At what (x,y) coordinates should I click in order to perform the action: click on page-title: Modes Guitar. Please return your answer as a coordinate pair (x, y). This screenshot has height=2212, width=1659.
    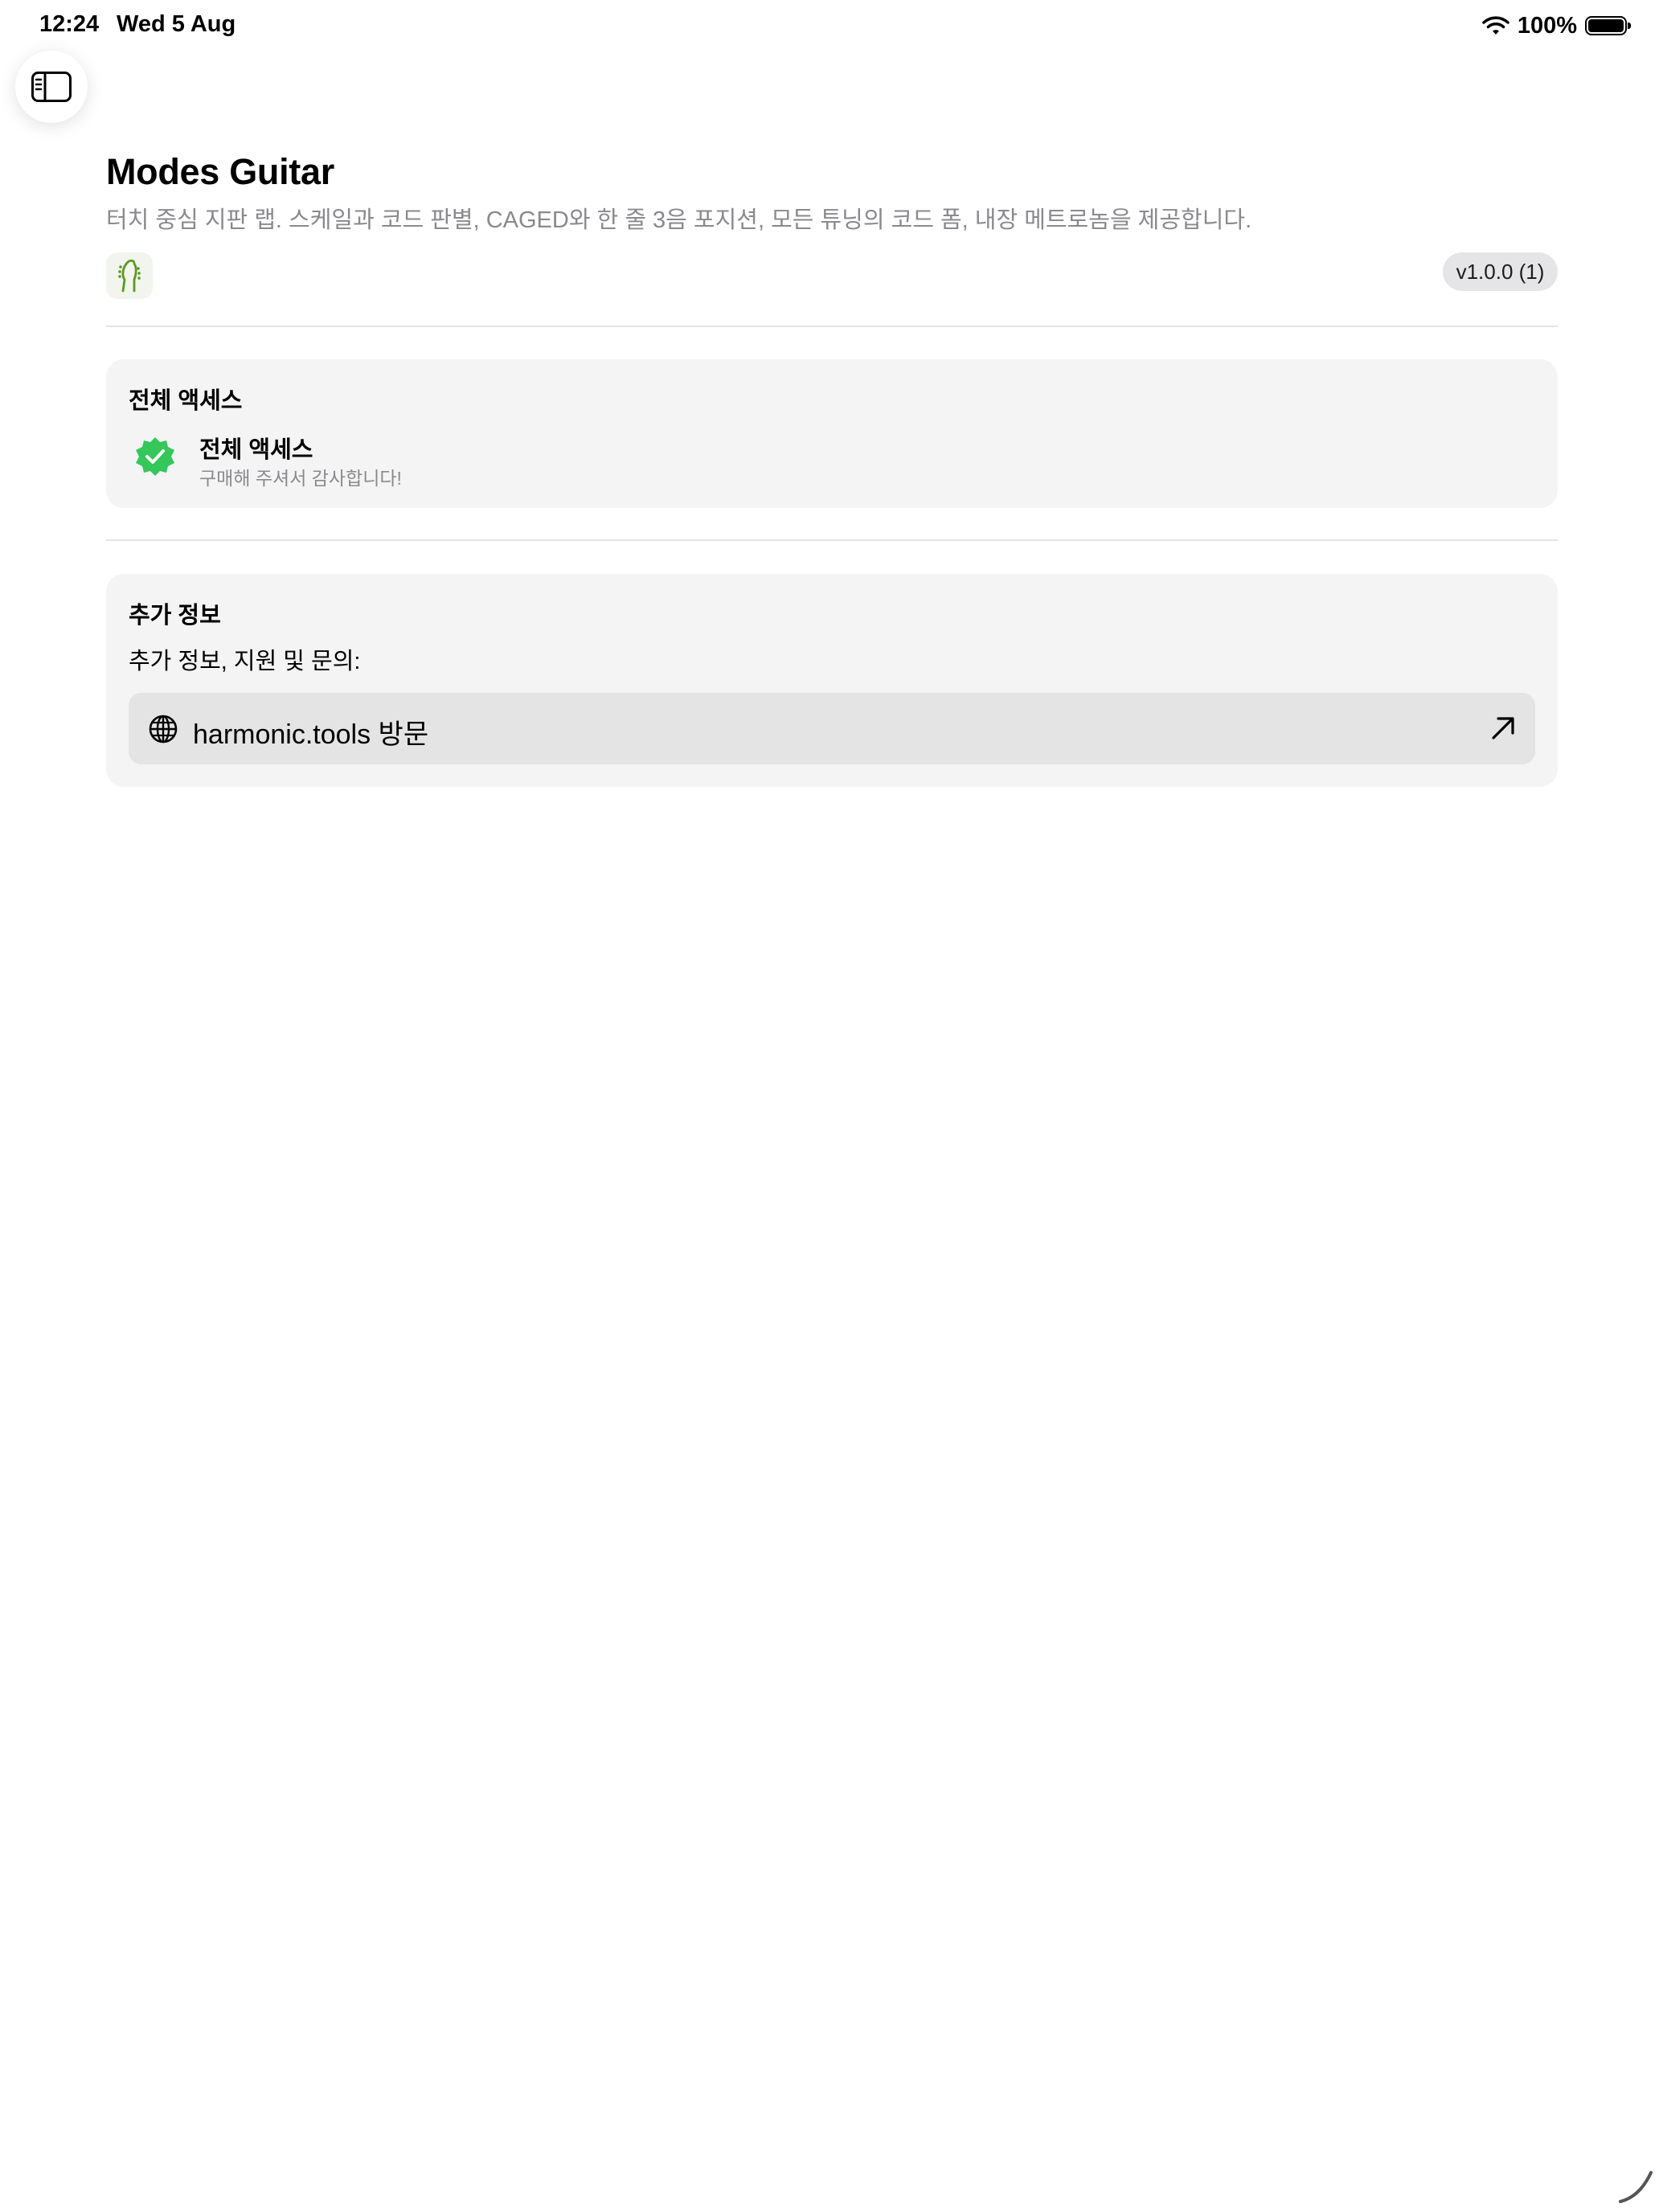
    Looking at the image, I should click on (220, 171).